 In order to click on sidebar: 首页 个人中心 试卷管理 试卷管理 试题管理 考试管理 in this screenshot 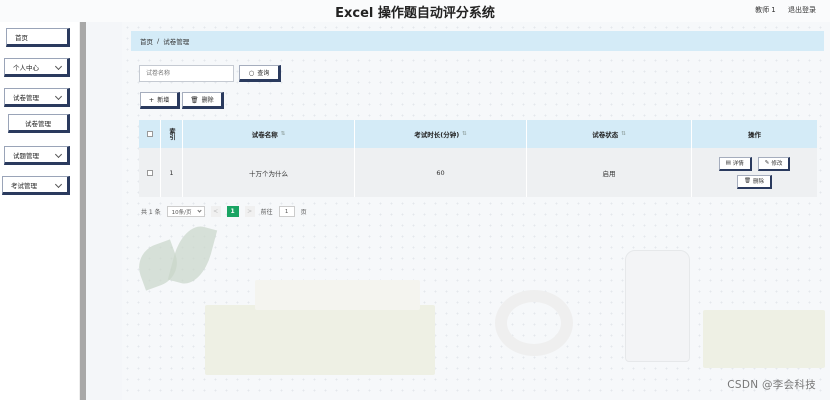, I will do `click(40, 211)`.